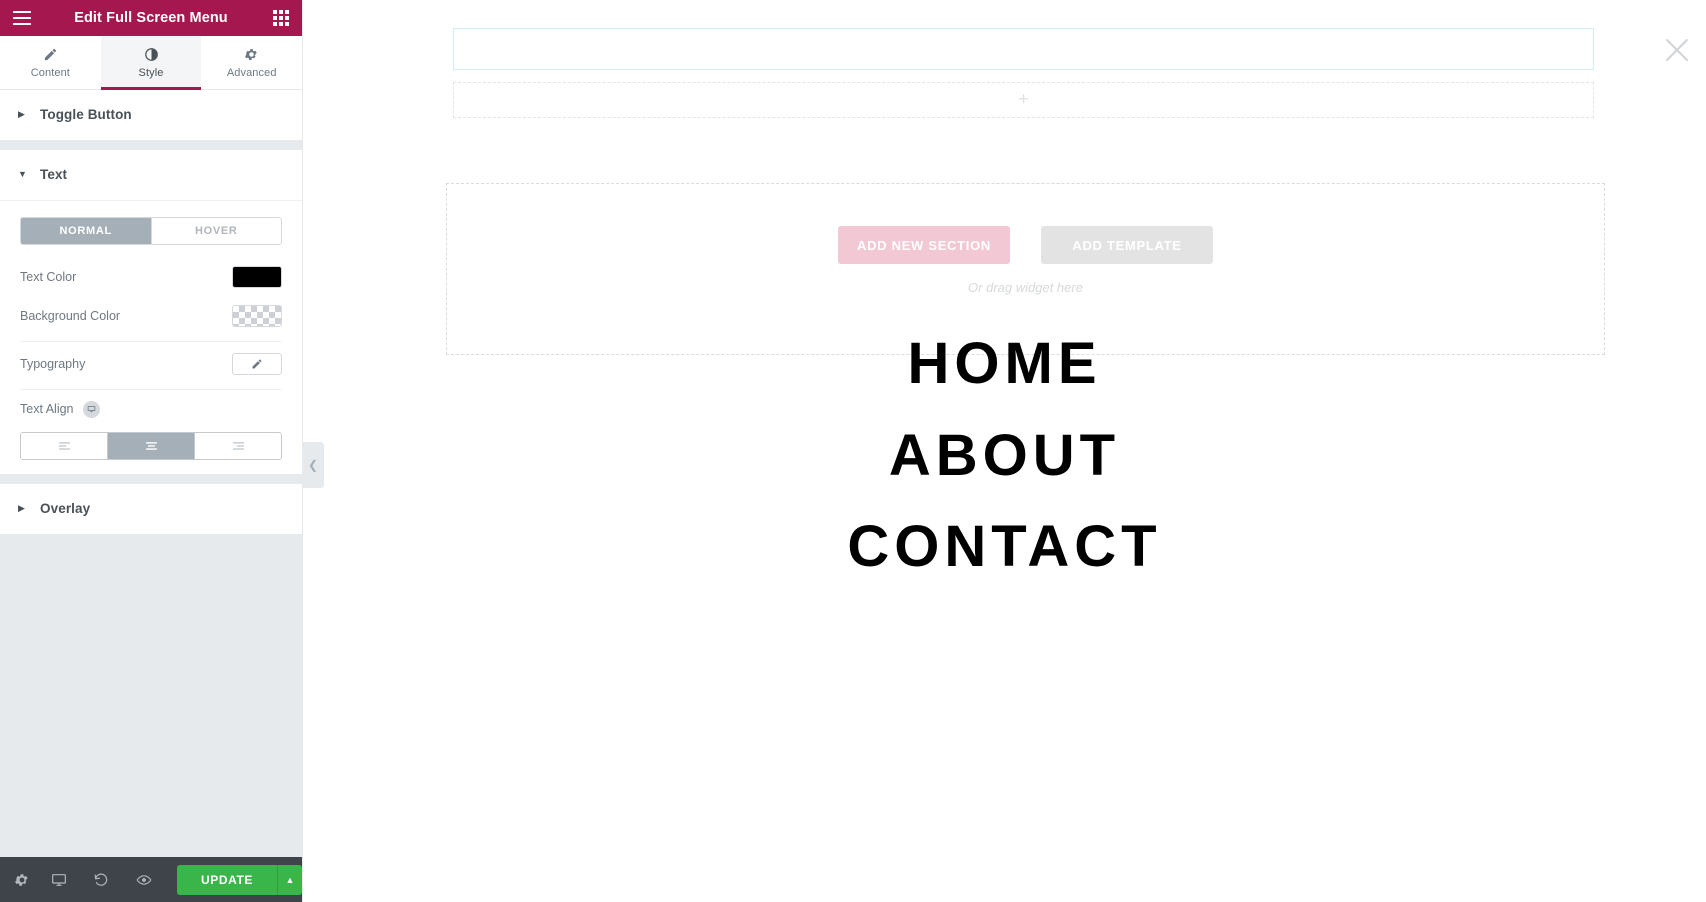 Image resolution: width=1706 pixels, height=902 pixels. Describe the element at coordinates (101, 879) in the screenshot. I see `history-icon` at that location.